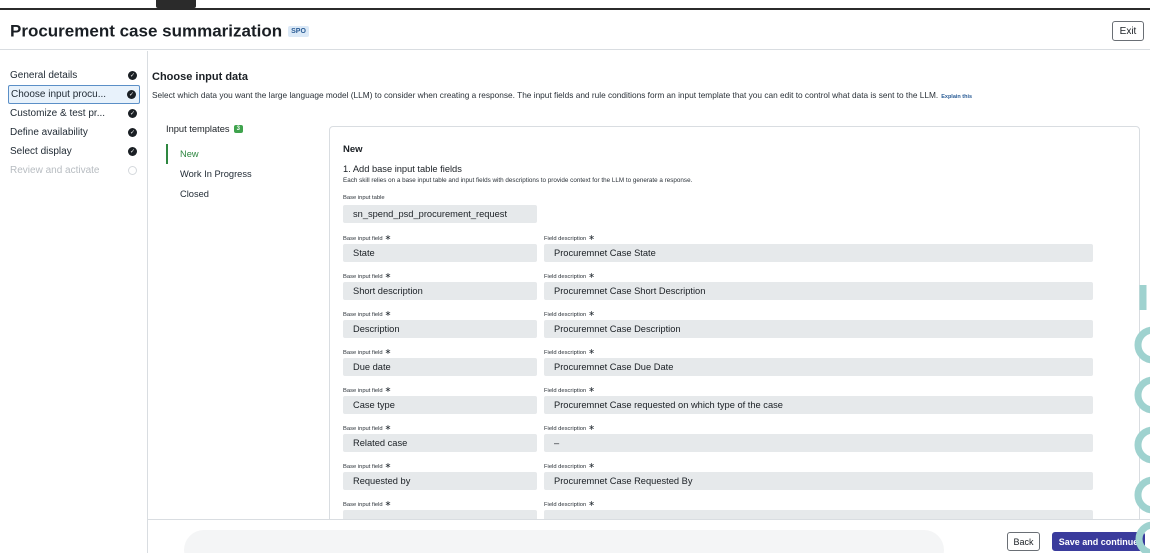  I want to click on sidebar-item-label: General details, so click(44, 75).